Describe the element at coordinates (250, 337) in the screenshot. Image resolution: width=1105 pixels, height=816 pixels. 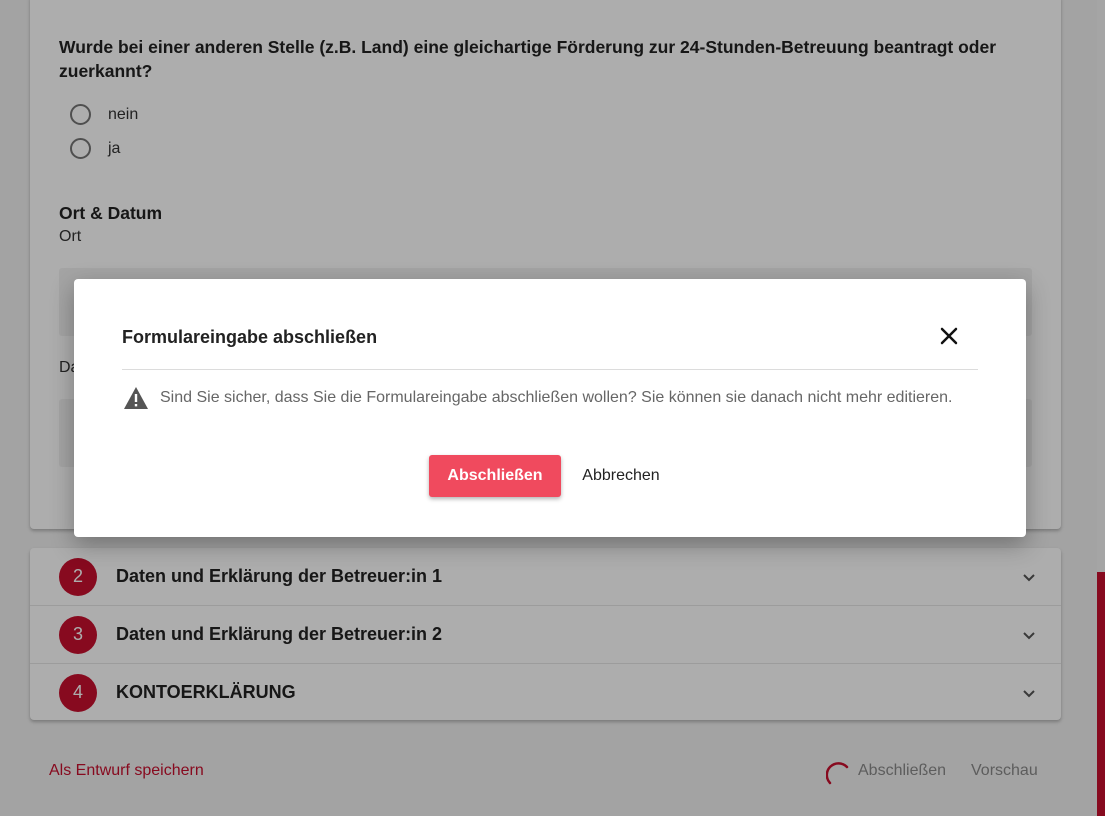
I see `dialog-title: Formulareingabe abschließen` at that location.